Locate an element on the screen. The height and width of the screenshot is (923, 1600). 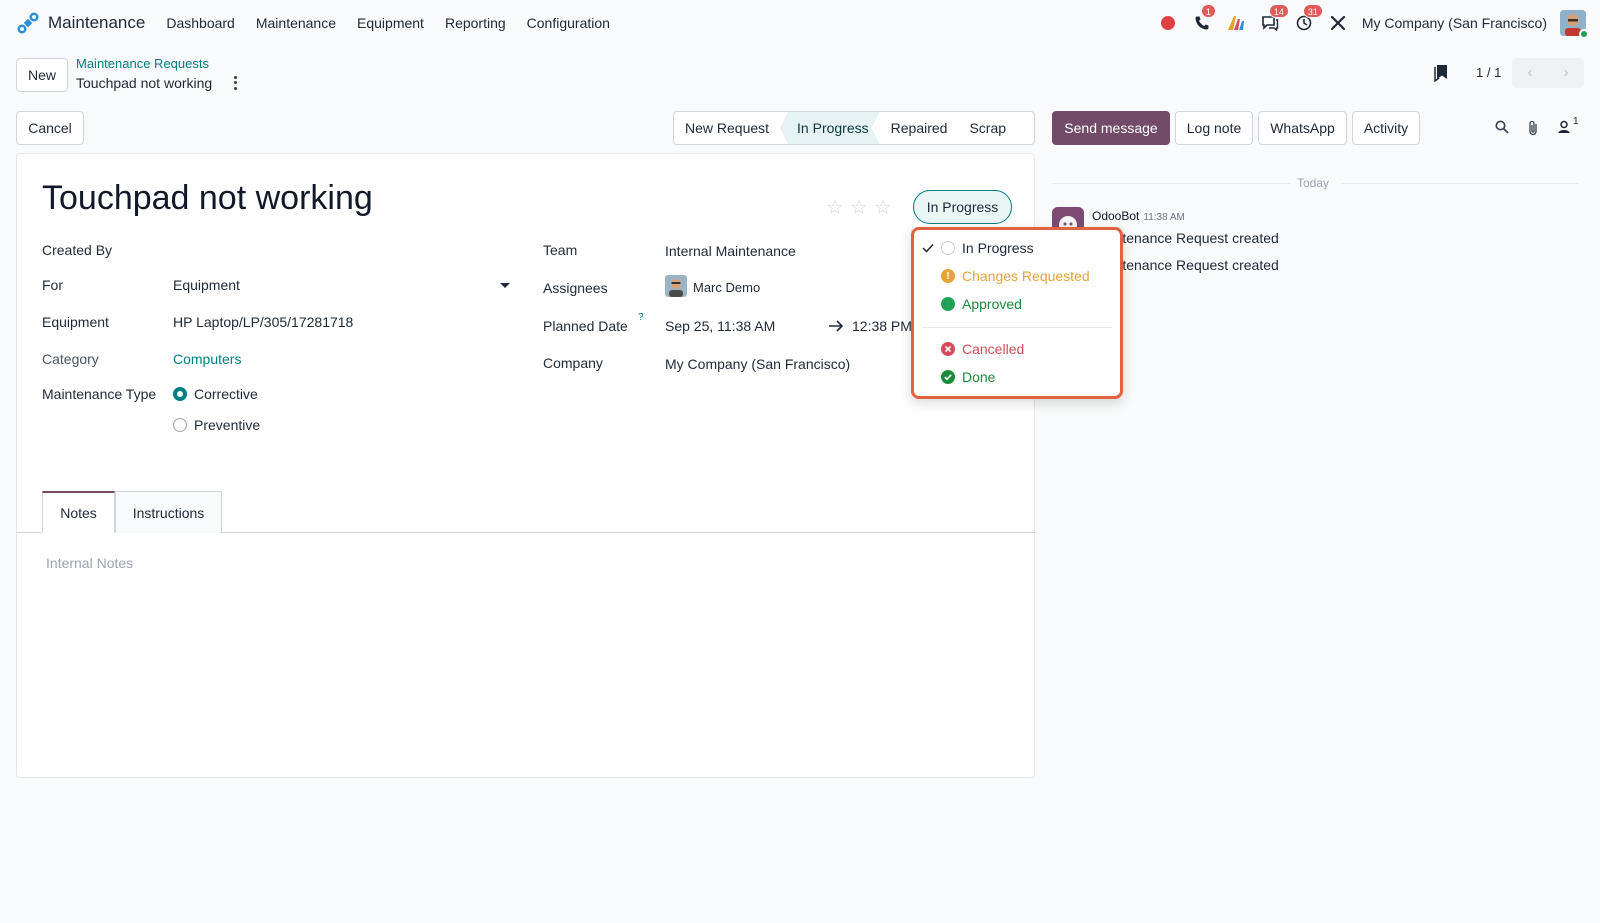
state-option-in-progress: In Progress is located at coordinates (1017, 248).